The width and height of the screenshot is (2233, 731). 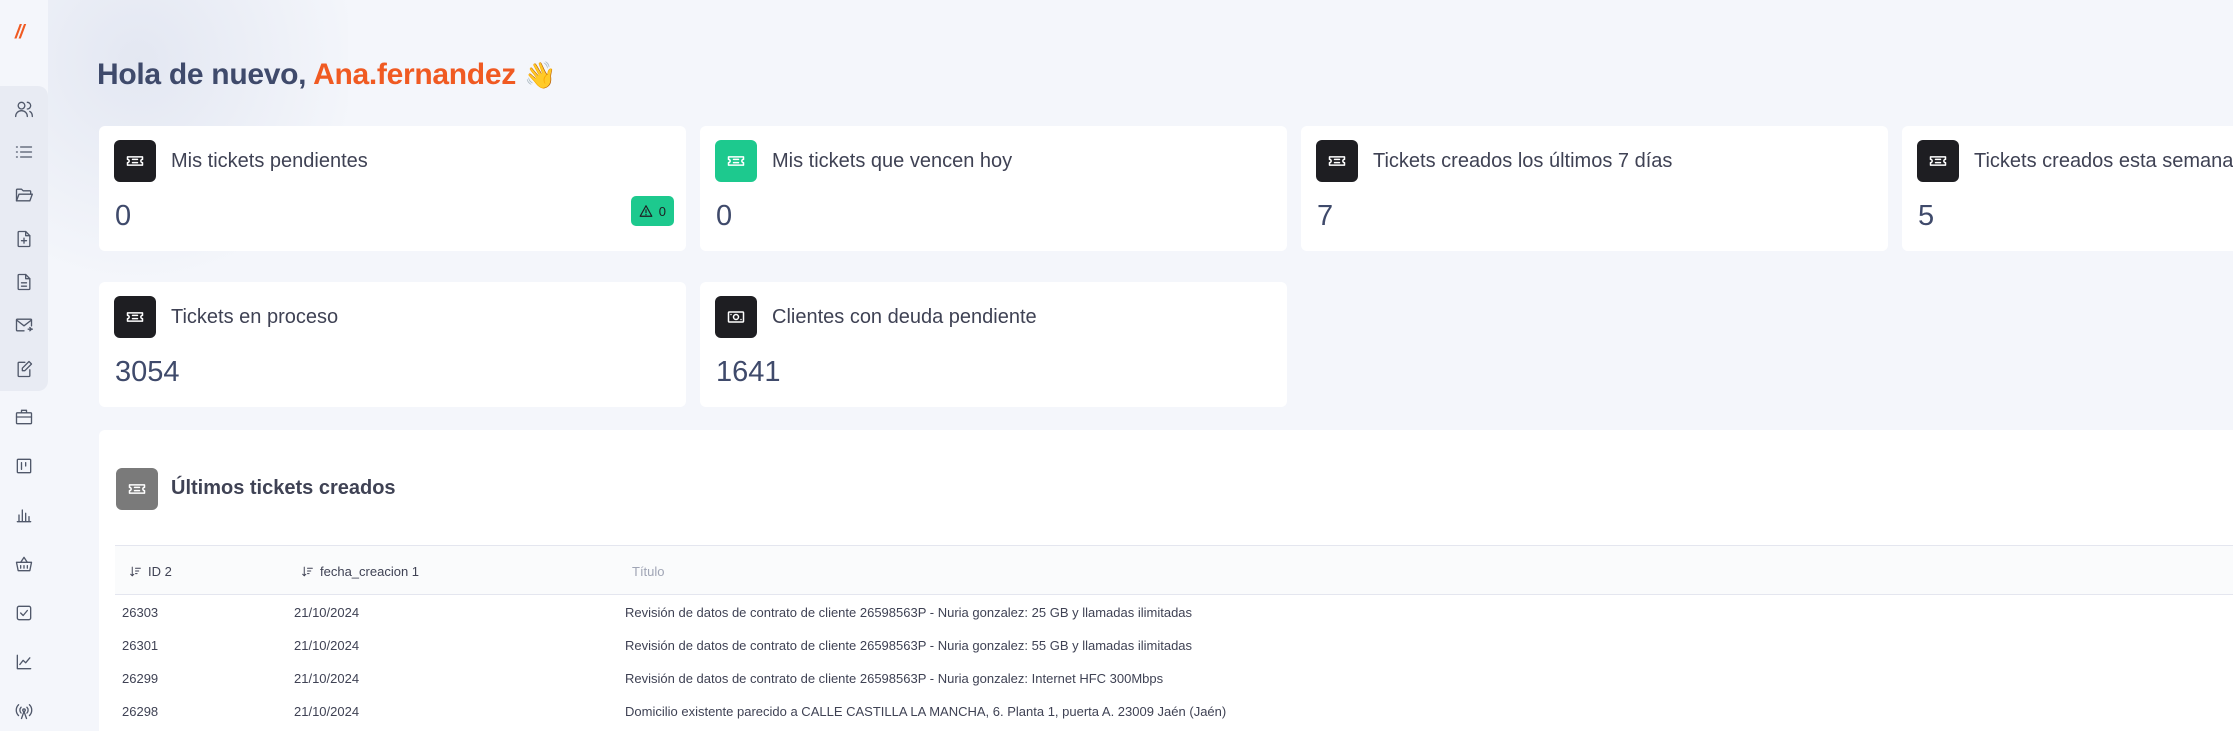 I want to click on users-icon, so click(x=24, y=109).